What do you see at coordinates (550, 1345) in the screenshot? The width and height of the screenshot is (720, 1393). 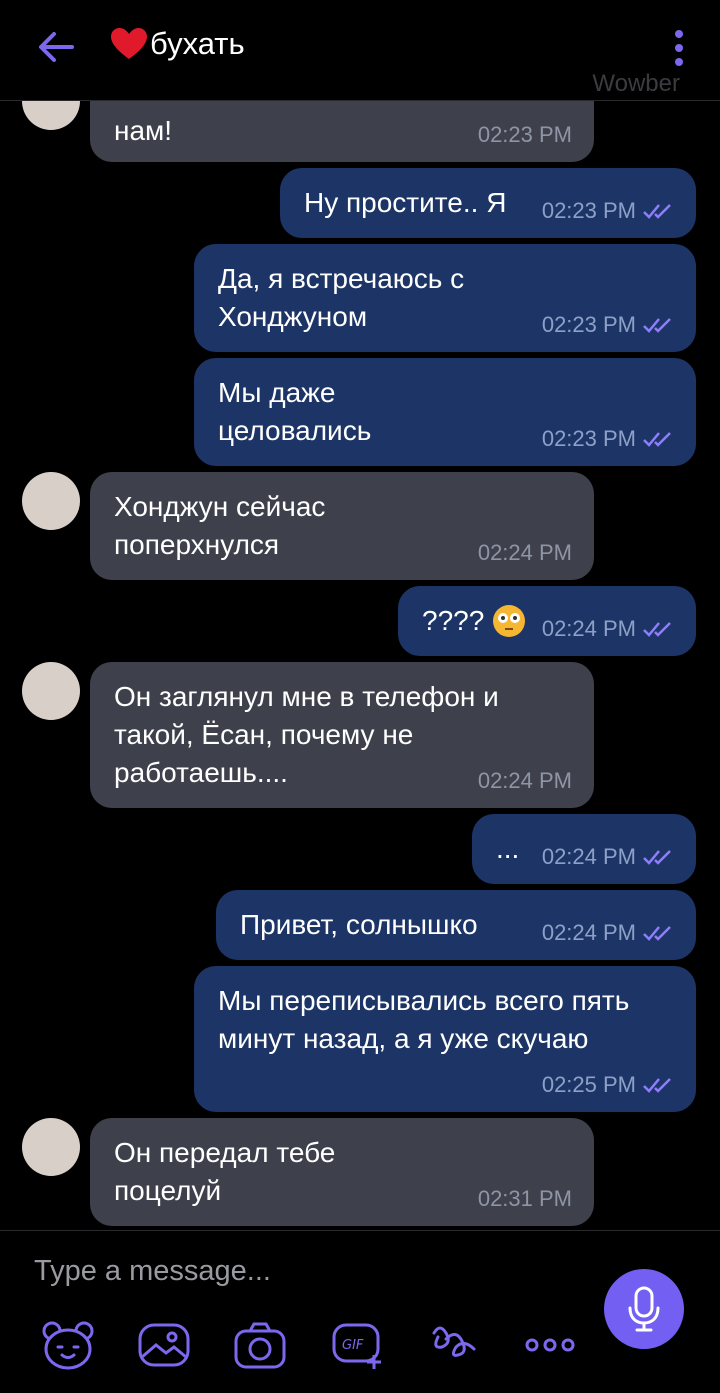 I see `more-options-icon` at bounding box center [550, 1345].